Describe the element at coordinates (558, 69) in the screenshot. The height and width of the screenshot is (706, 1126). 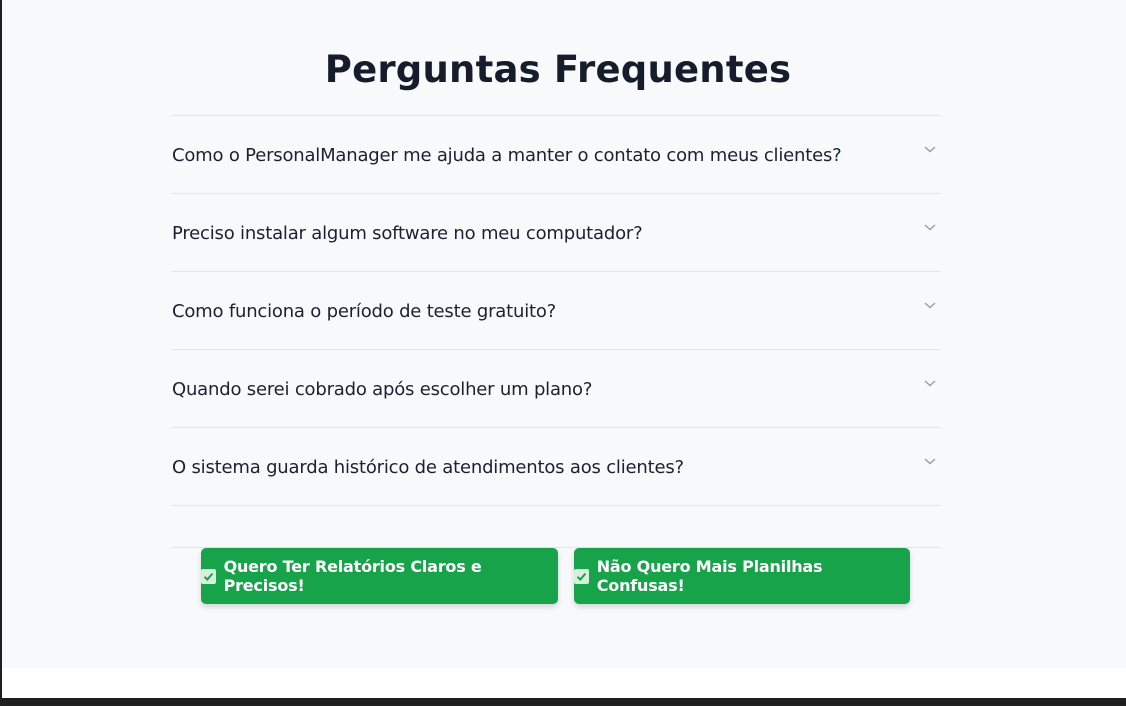
I see `page-title: Perguntas Frequentes` at that location.